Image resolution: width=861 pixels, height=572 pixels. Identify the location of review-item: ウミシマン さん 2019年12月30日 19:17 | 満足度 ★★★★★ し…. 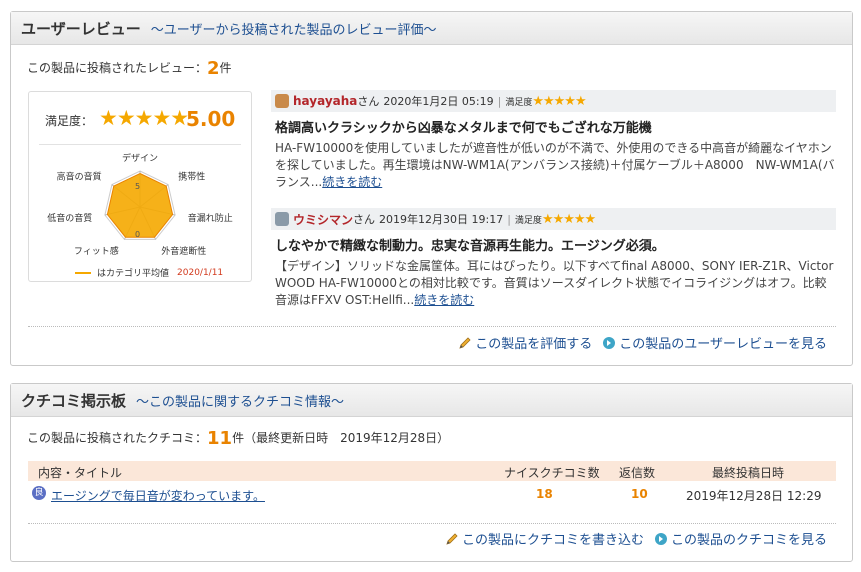
(553, 258).